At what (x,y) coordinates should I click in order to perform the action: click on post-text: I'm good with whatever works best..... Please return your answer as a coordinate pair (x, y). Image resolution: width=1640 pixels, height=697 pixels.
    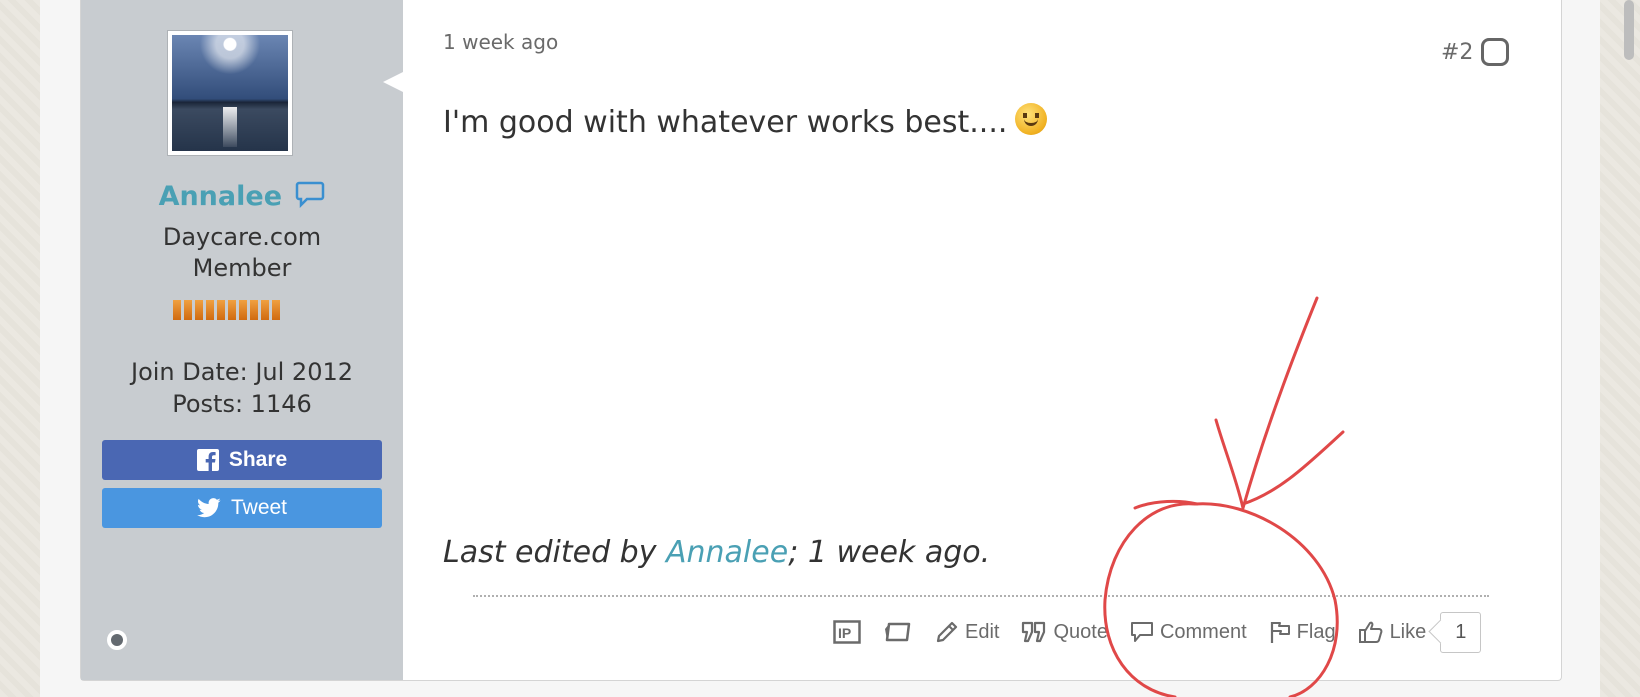
    Looking at the image, I should click on (725, 122).